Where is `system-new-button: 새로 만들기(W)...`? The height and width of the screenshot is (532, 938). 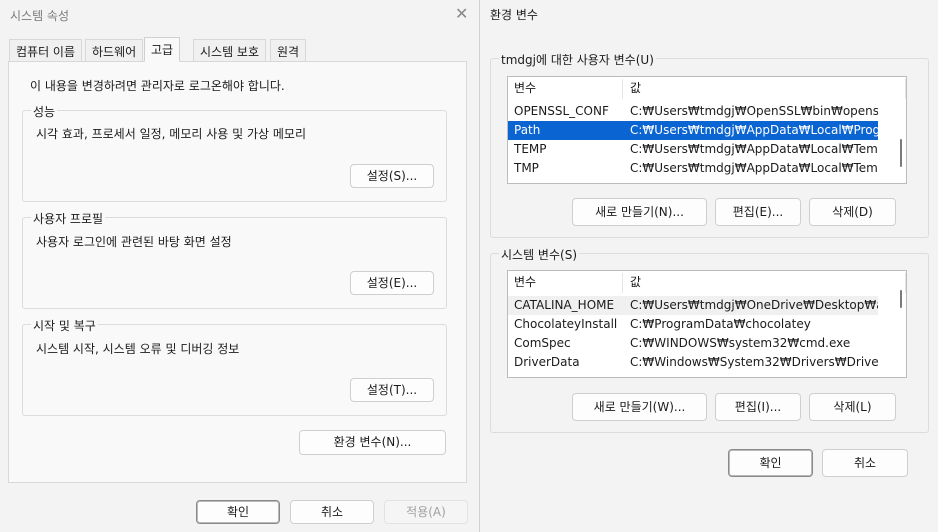 system-new-button: 새로 만들기(W)... is located at coordinates (639, 407).